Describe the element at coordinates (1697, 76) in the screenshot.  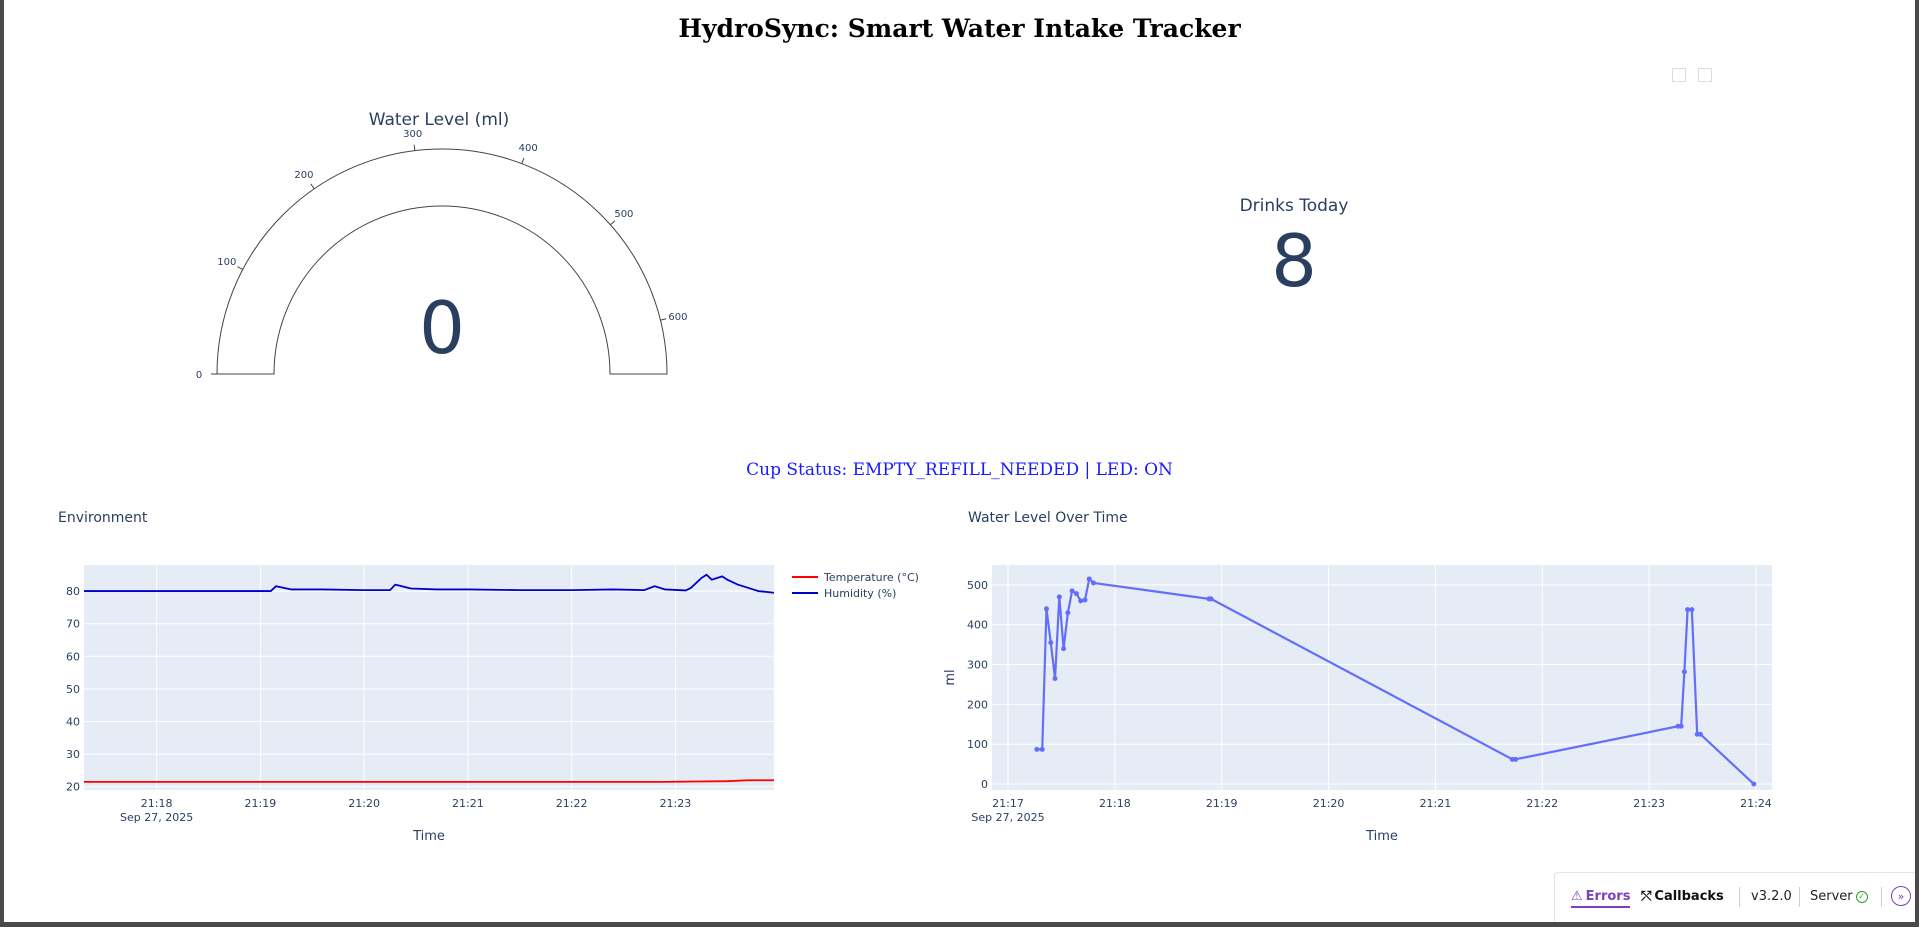
I see `chart-modebar` at that location.